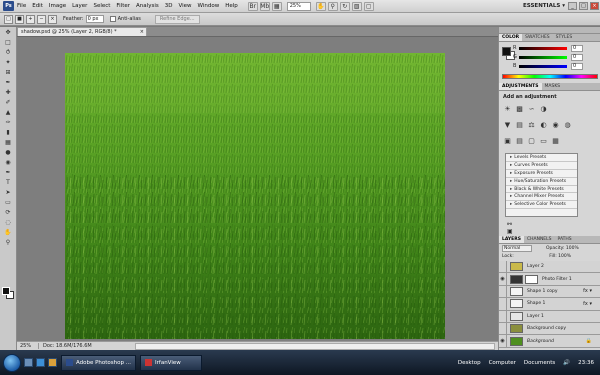  Describe the element at coordinates (549, 30) in the screenshot. I see `panel-collapse-bar` at that location.